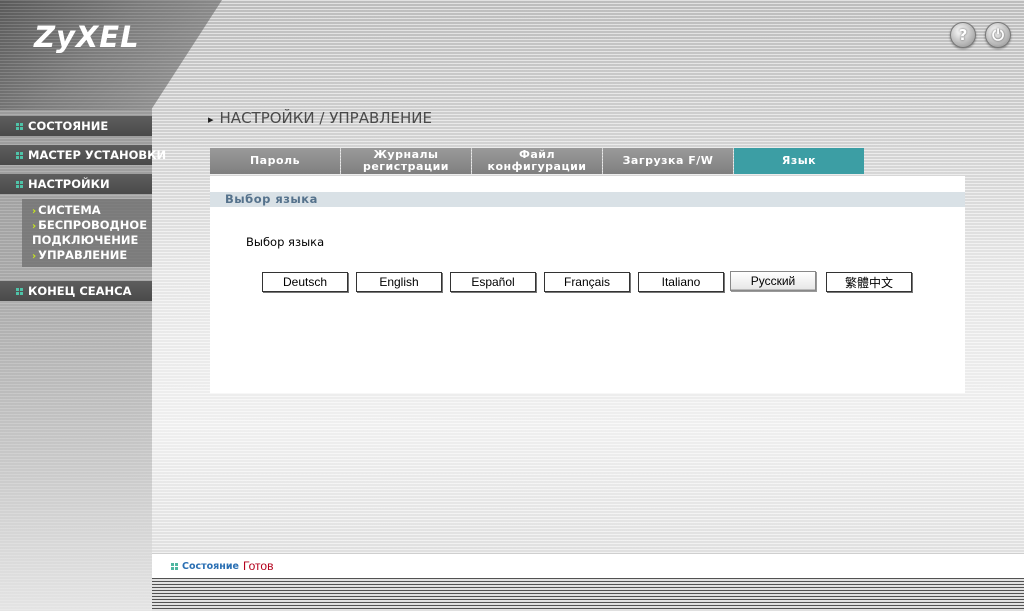 The image size is (1024, 611). I want to click on submenu-system: › СИСТЕМА, so click(66, 210).